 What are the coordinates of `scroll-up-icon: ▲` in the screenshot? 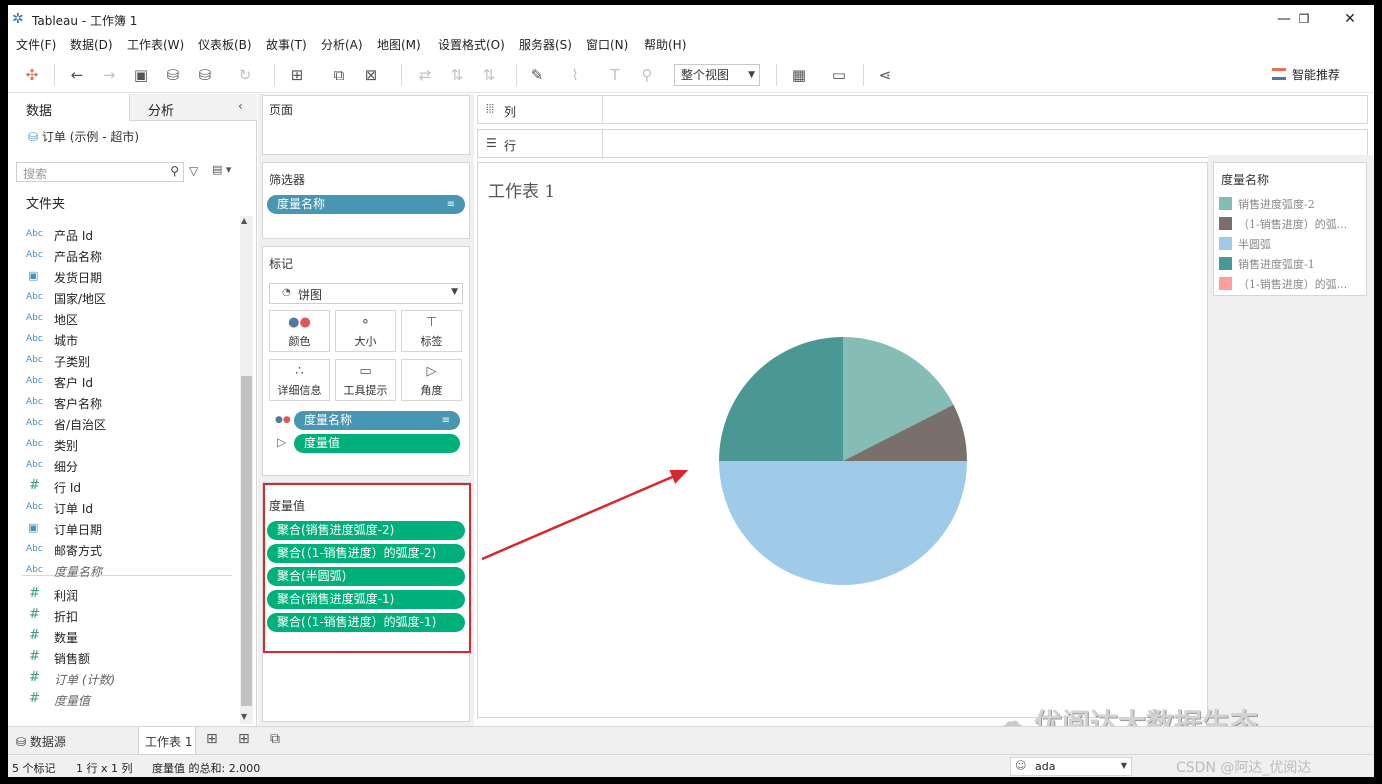 It's located at (244, 220).